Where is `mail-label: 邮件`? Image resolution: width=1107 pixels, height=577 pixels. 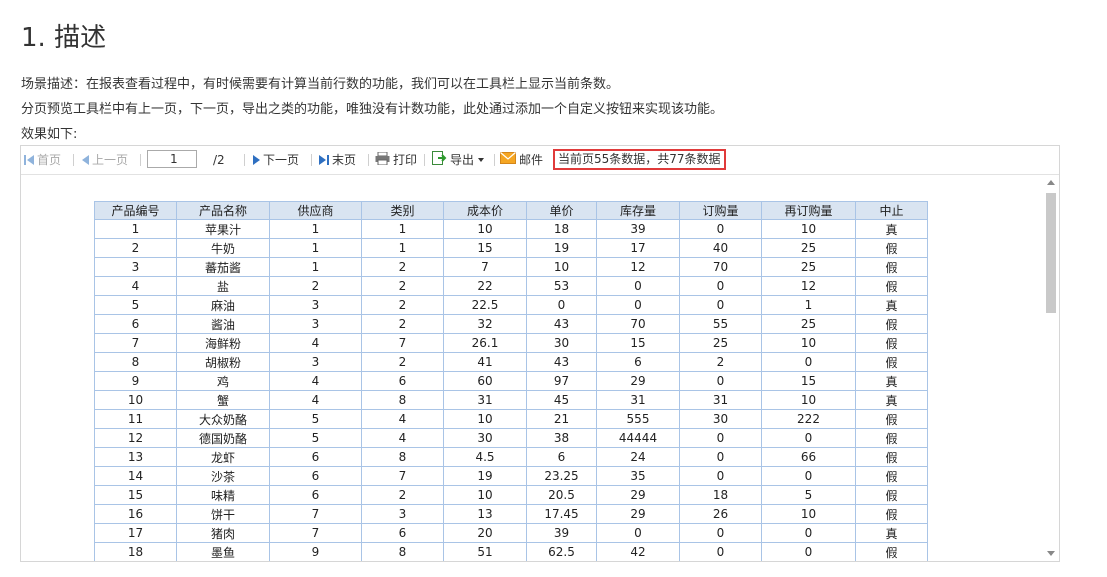
mail-label: 邮件 is located at coordinates (531, 160).